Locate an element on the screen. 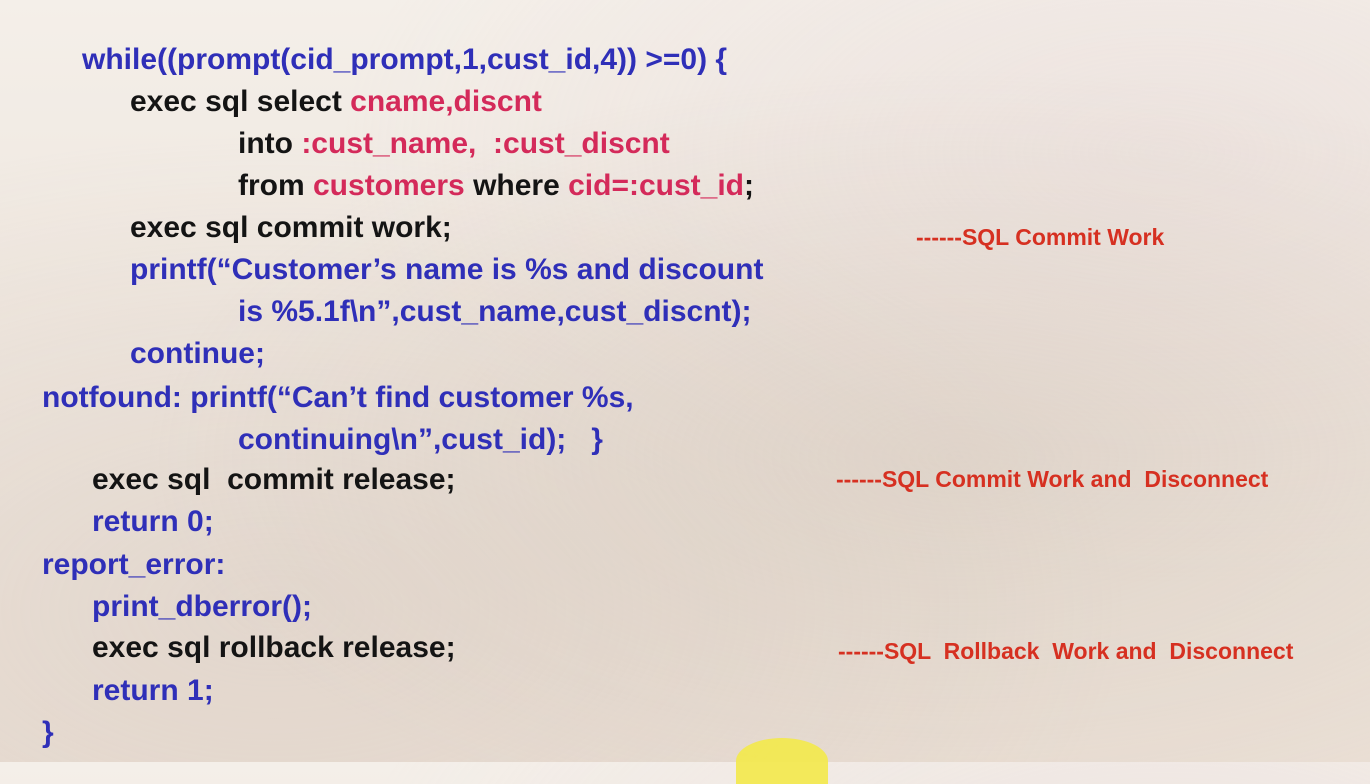  code-line-commit-release: exec sql commit release; is located at coordinates (274, 479).